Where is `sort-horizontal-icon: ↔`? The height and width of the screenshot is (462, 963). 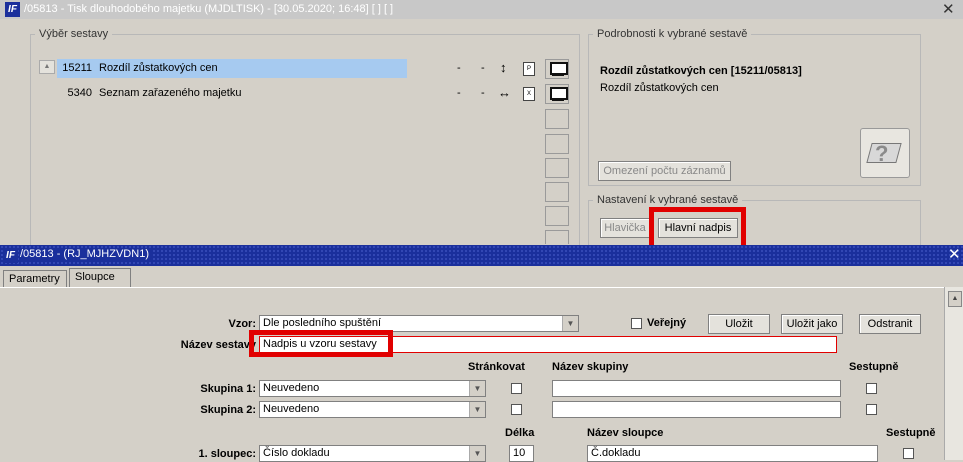
sort-horizontal-icon: ↔ is located at coordinates (504, 92).